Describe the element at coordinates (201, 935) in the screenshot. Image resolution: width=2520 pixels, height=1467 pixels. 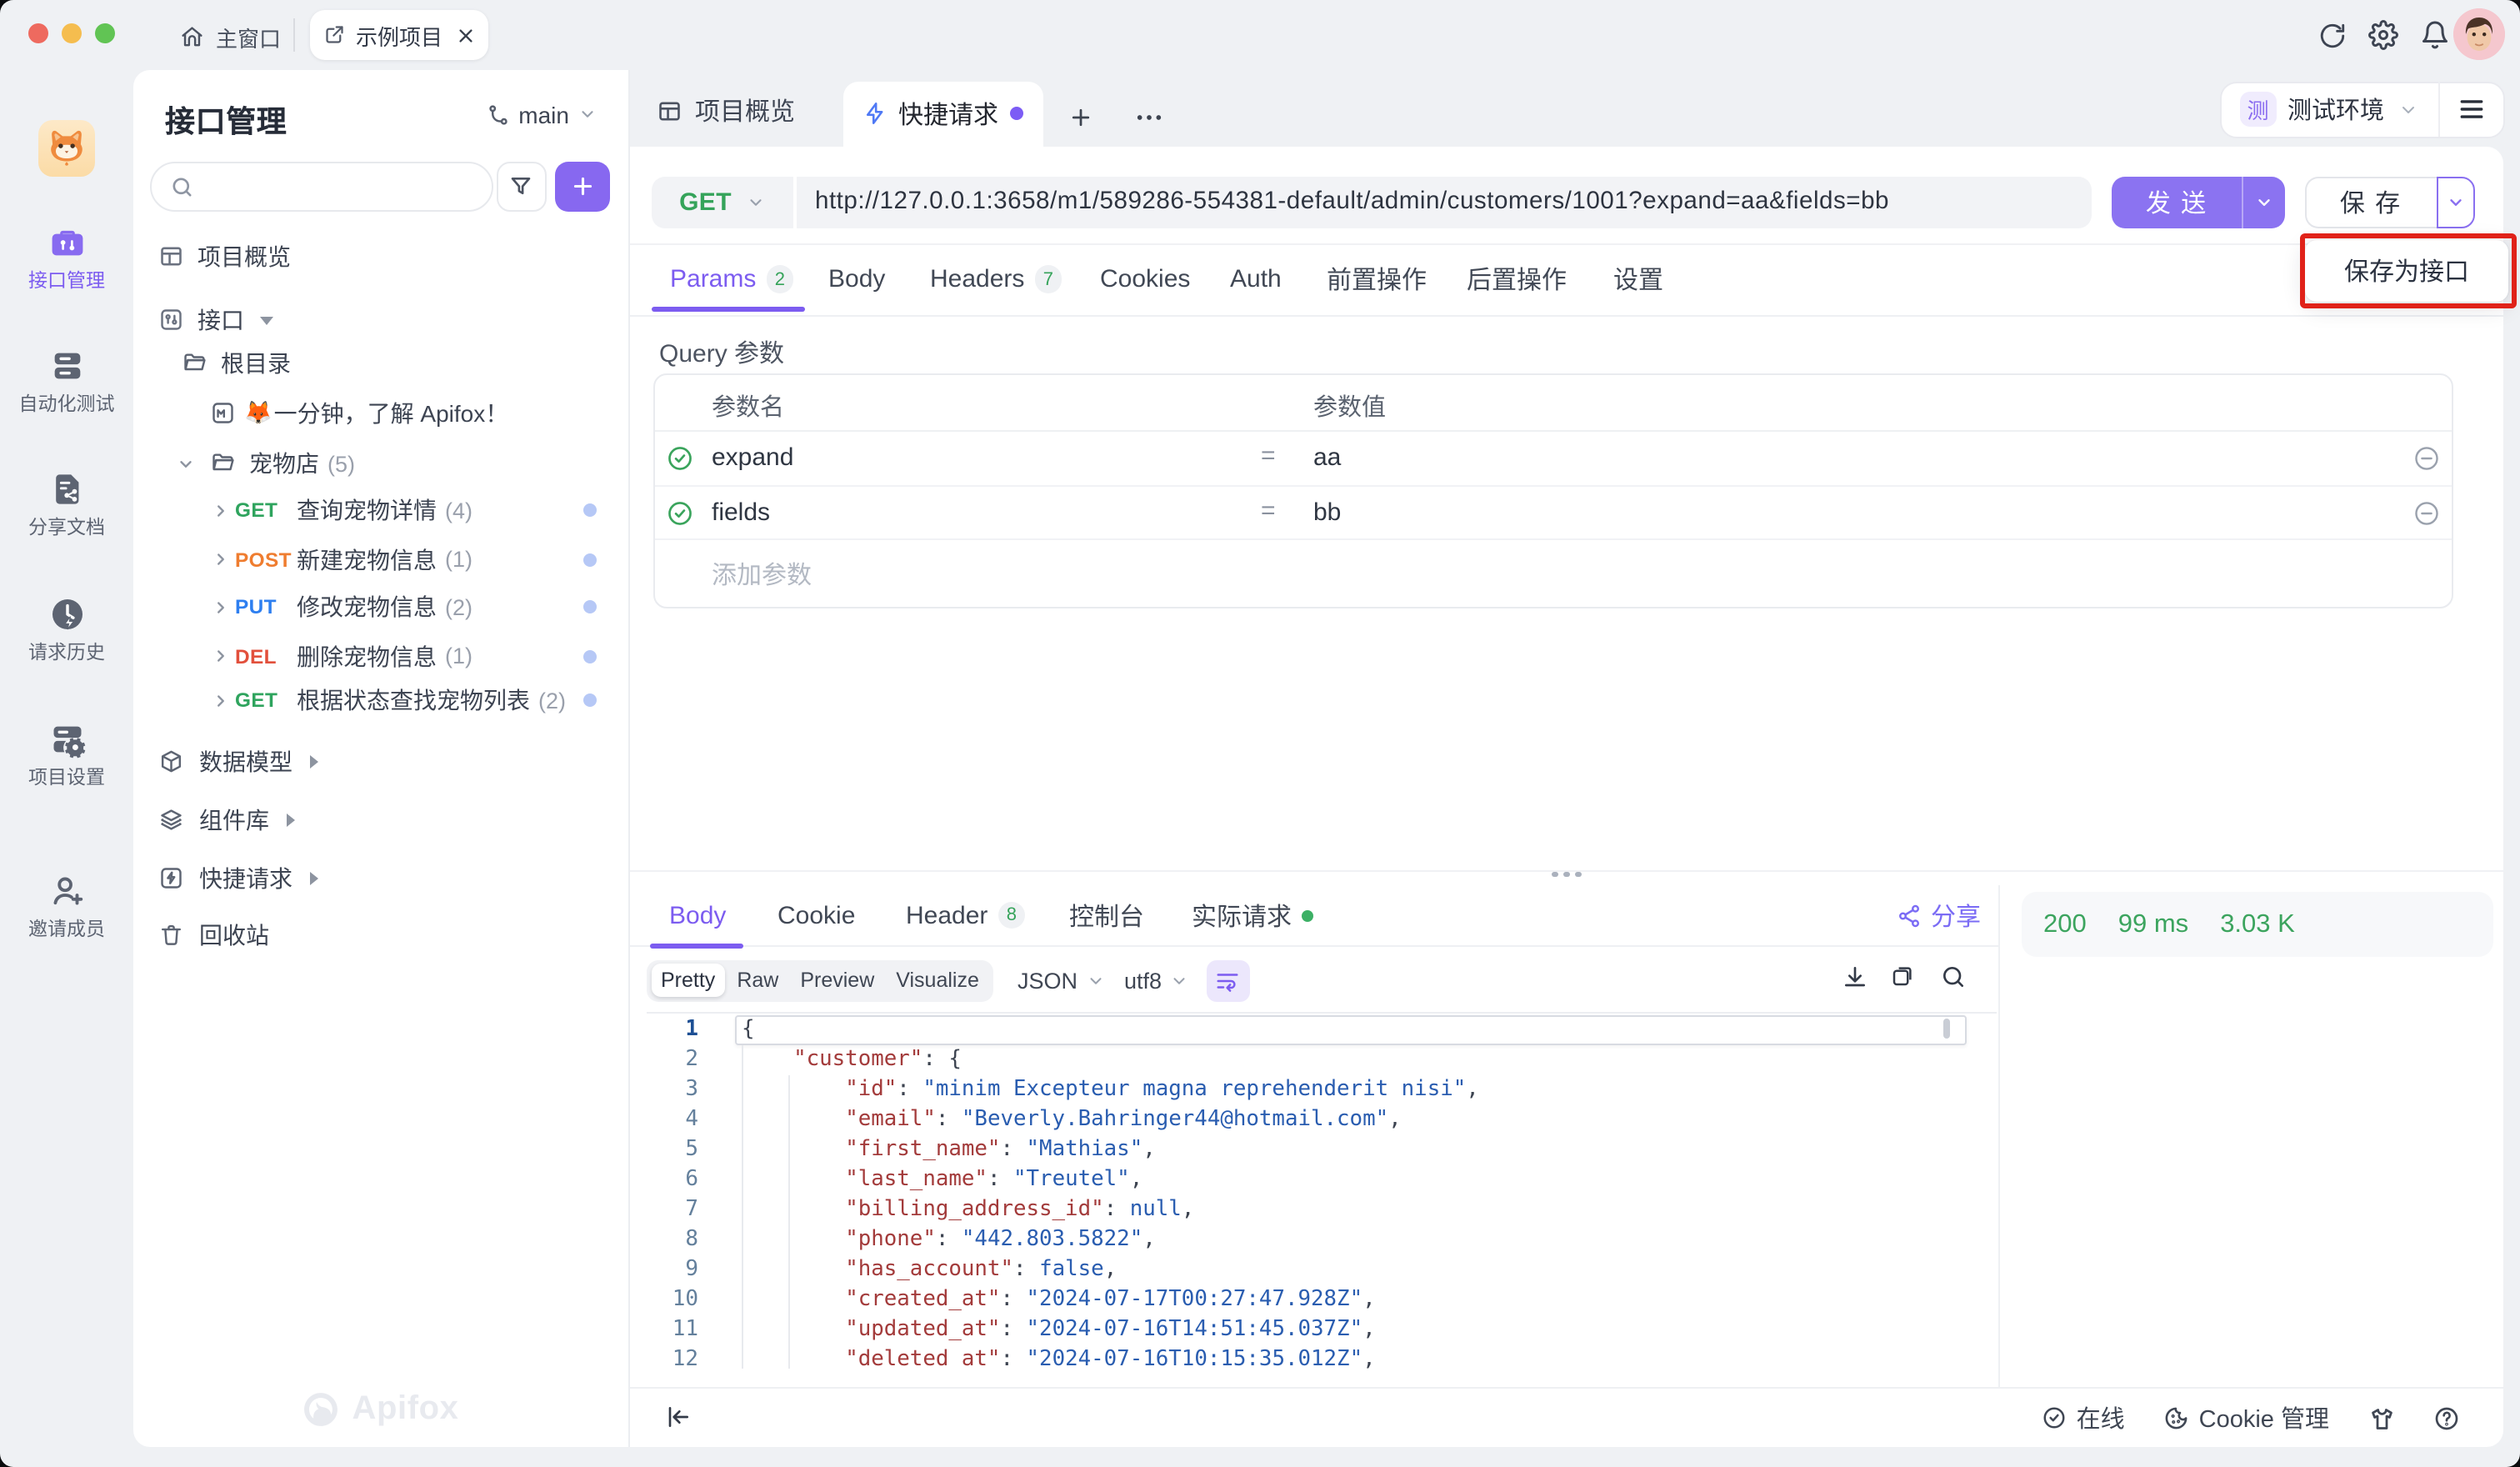
I see `sidebar-section-回收站: 回收站` at that location.